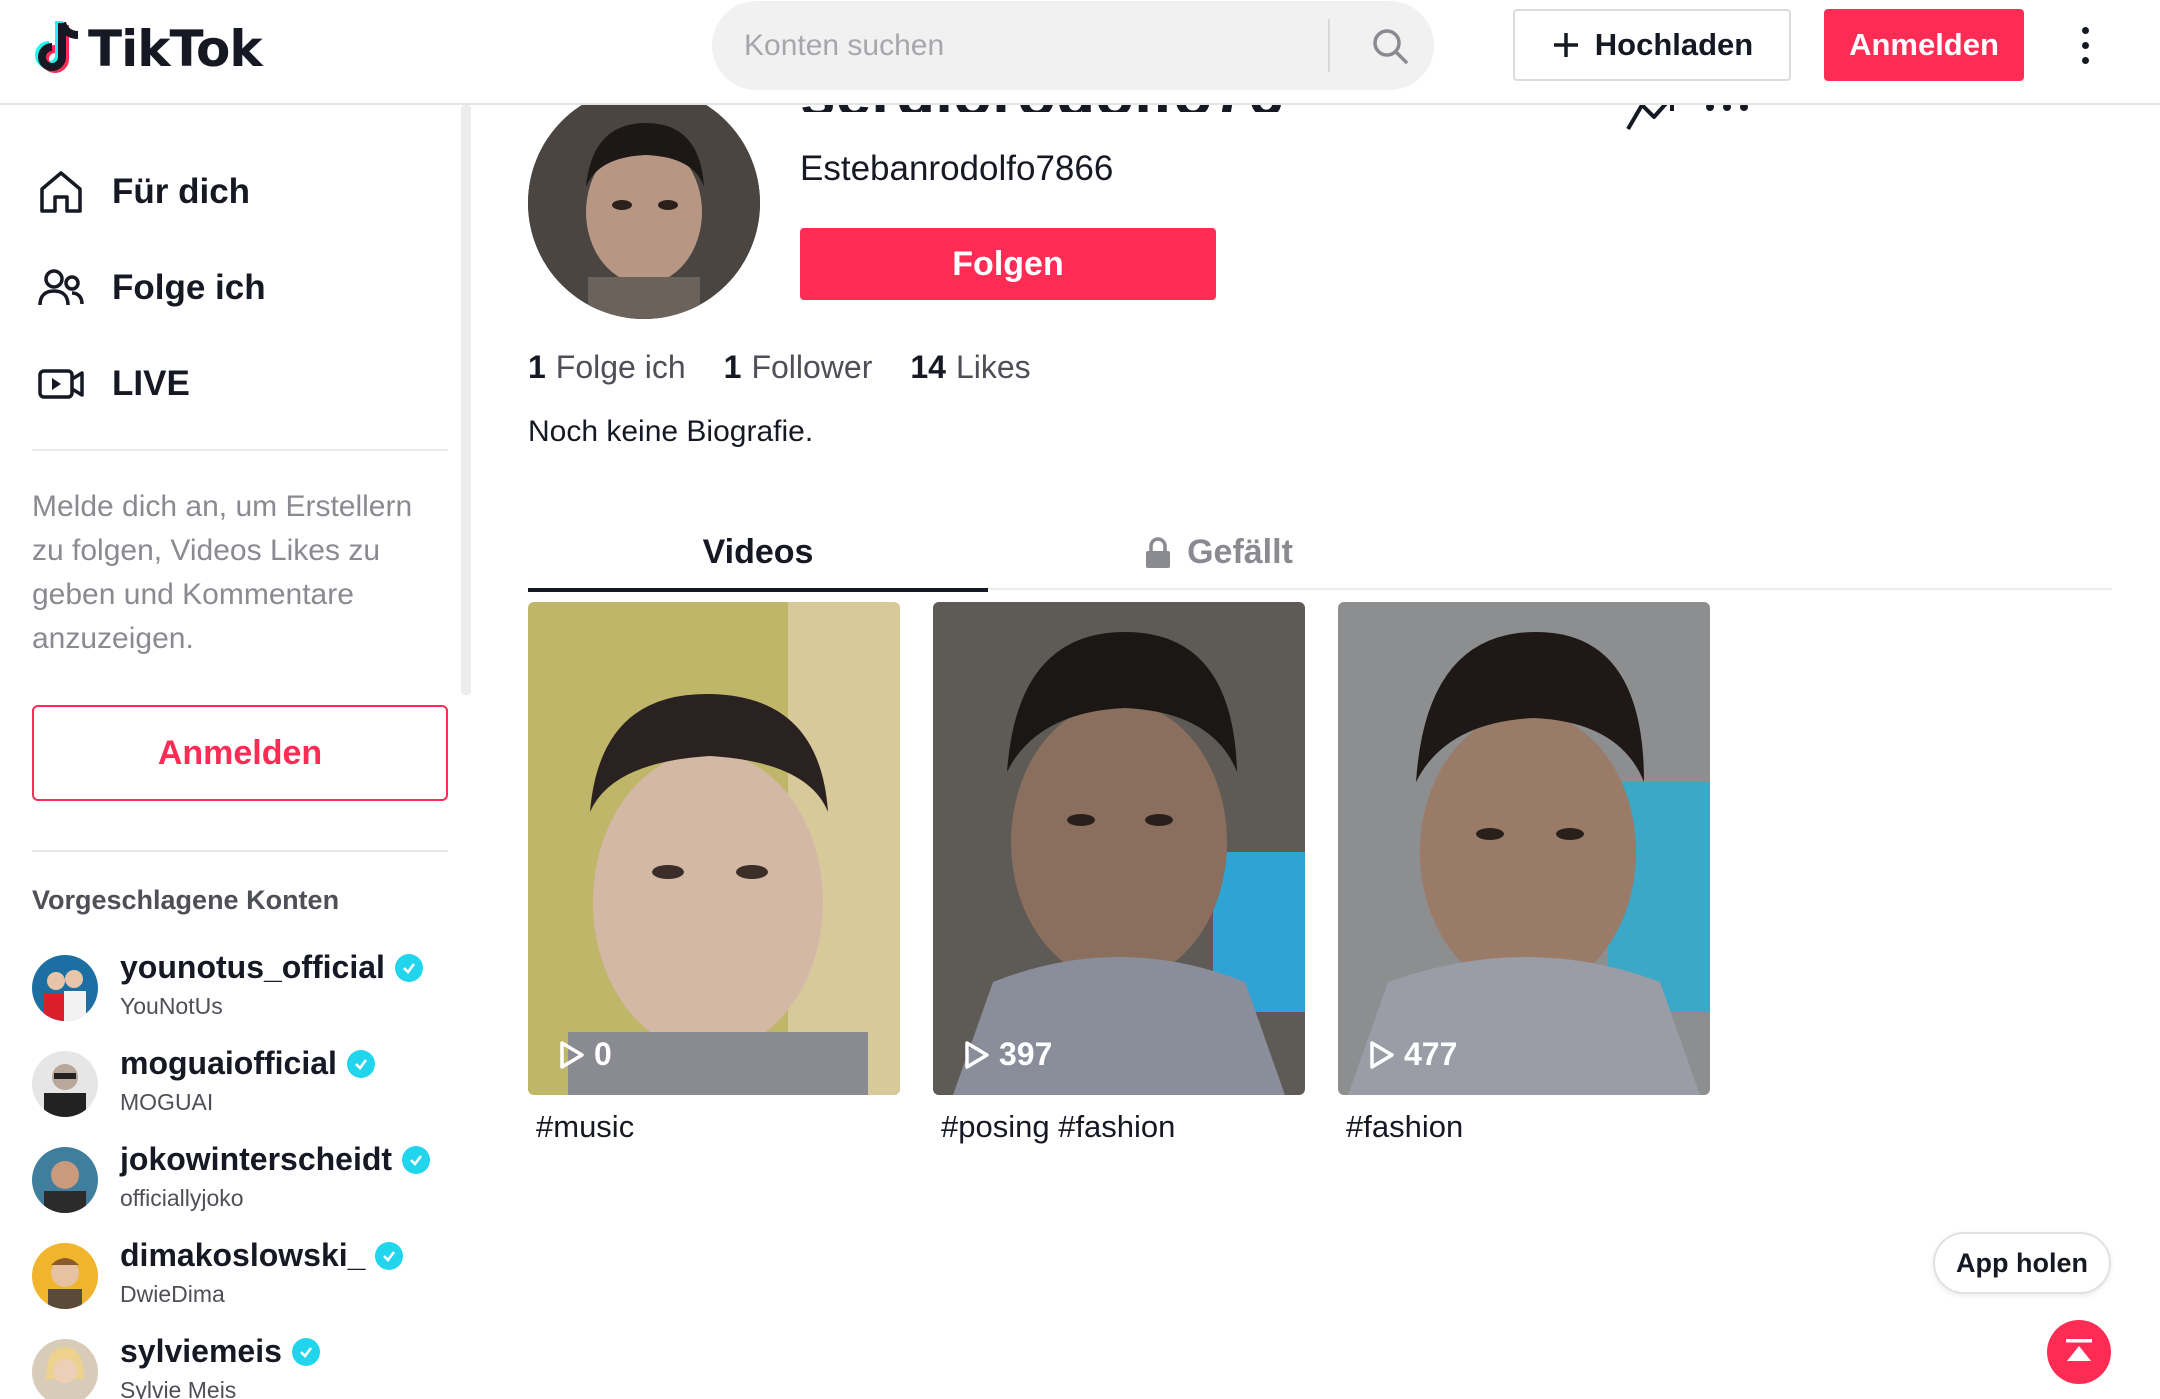  I want to click on account-name: dimakoslowski_, so click(262, 1255).